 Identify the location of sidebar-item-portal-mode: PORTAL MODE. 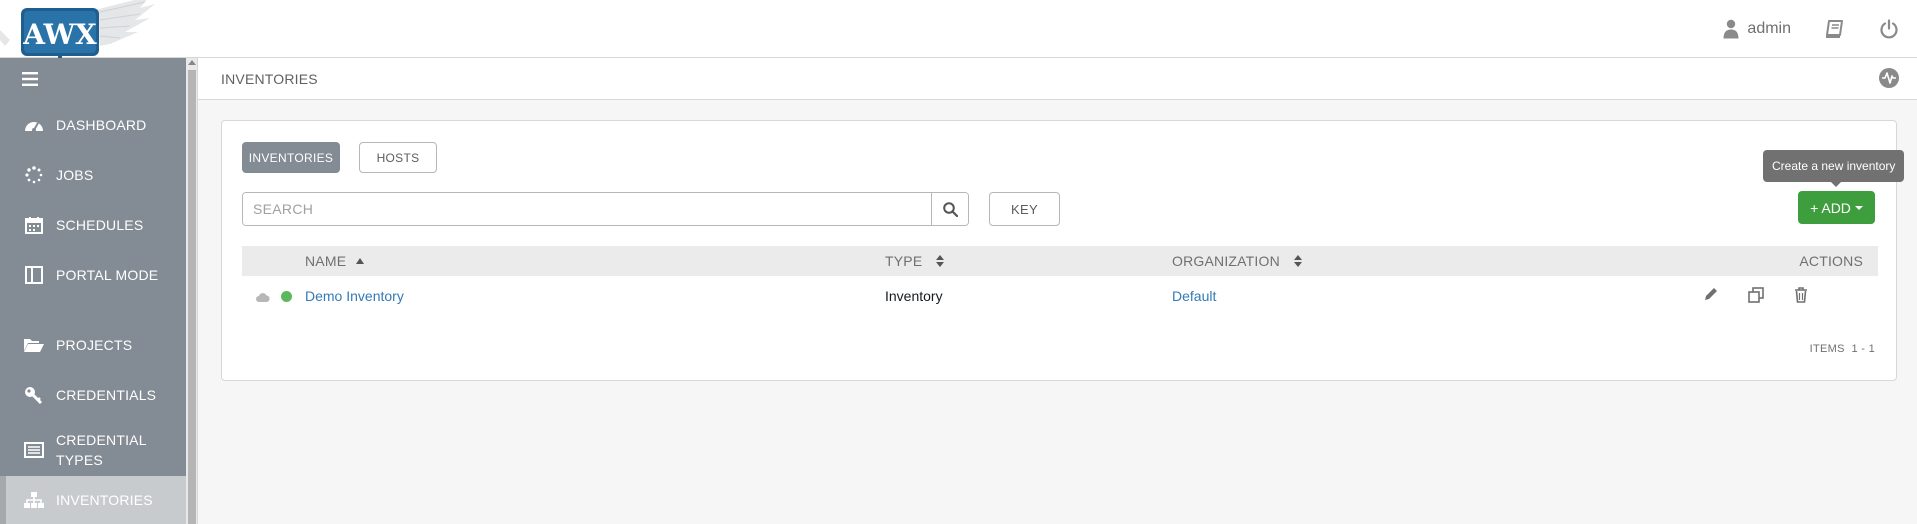
(93, 275).